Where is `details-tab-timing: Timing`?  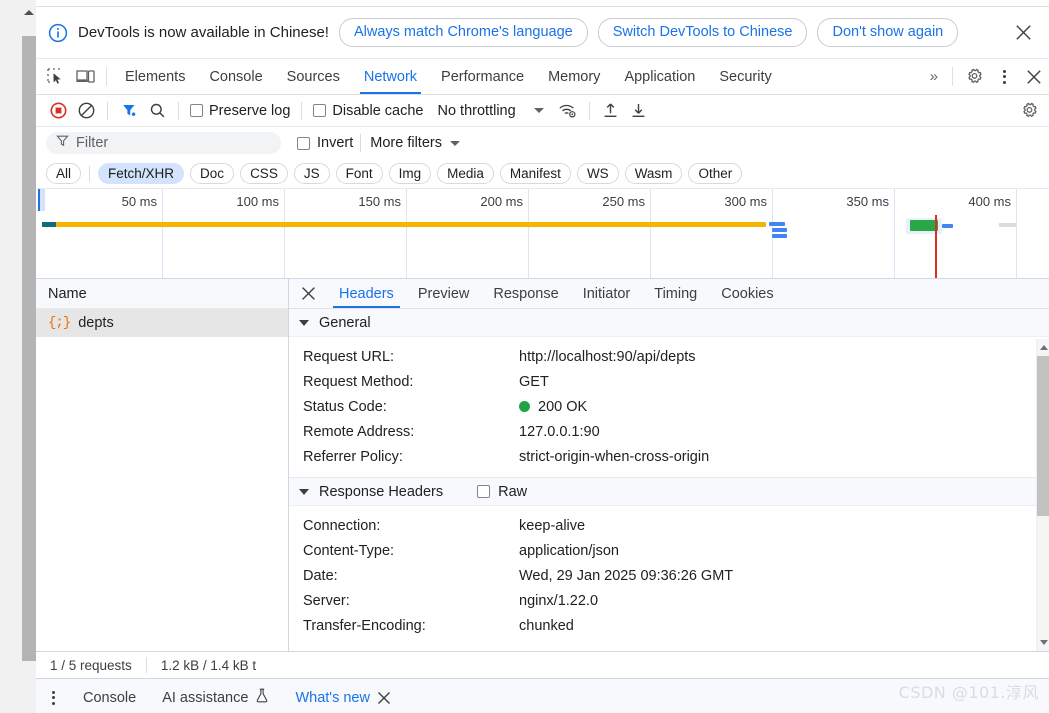 details-tab-timing: Timing is located at coordinates (675, 293).